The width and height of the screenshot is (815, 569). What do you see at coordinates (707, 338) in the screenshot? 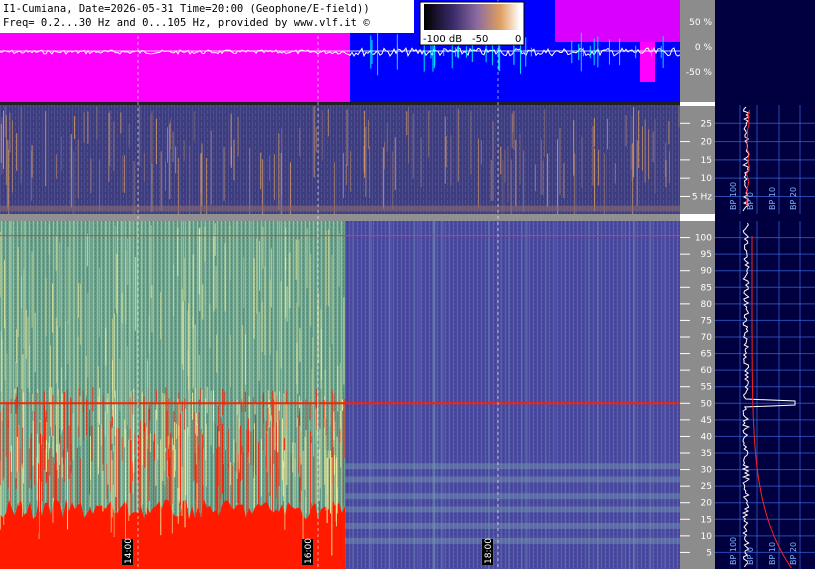
I see `lower-tick-label: 70` at bounding box center [707, 338].